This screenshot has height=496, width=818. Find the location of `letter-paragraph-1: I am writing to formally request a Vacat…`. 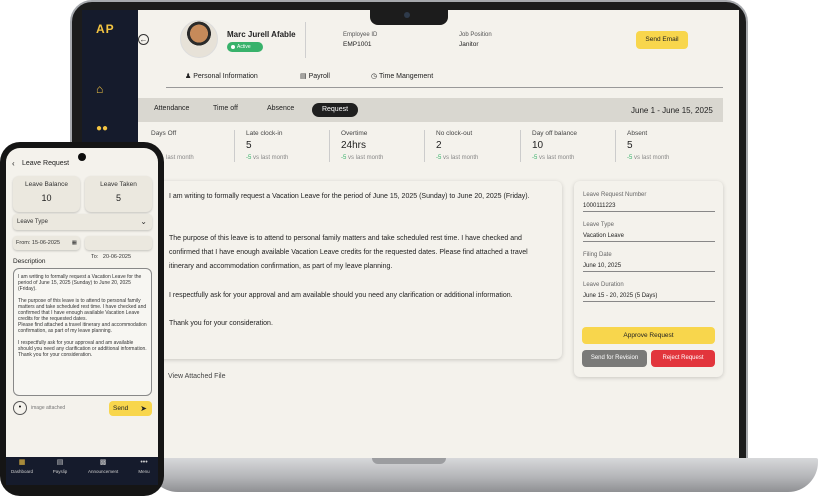

letter-paragraph-1: I am writing to formally request a Vacat… is located at coordinates (349, 196).